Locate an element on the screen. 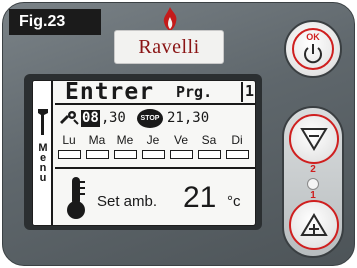  day-saturday: Sa is located at coordinates (209, 148).